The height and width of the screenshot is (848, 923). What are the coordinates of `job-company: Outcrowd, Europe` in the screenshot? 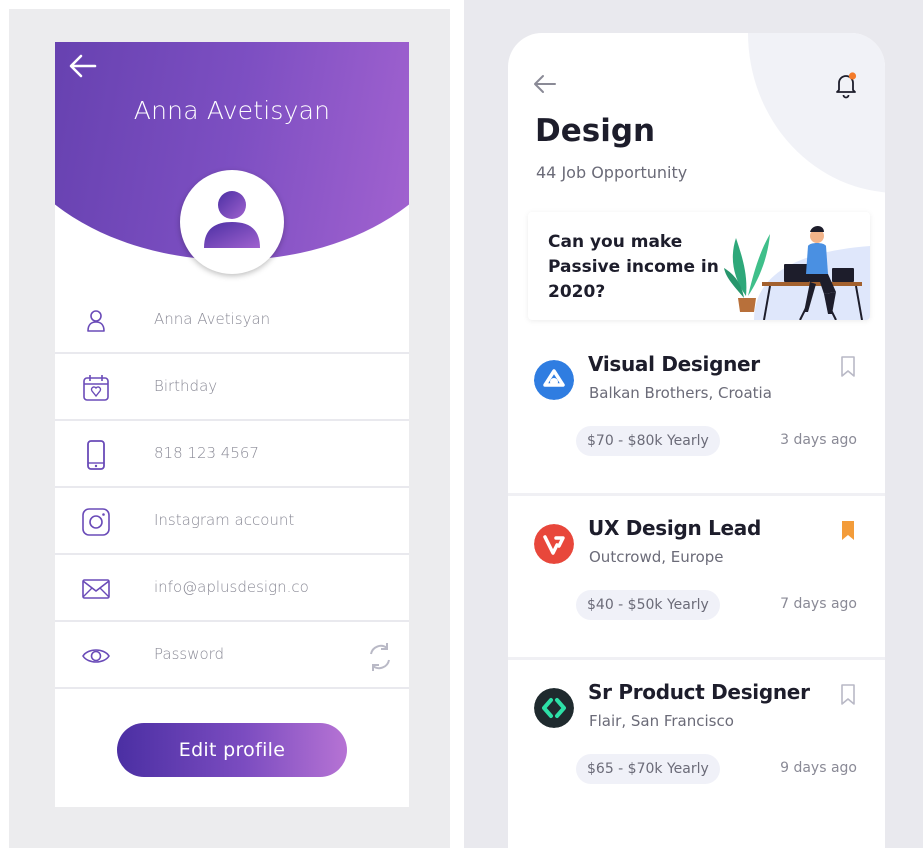 It's located at (656, 557).